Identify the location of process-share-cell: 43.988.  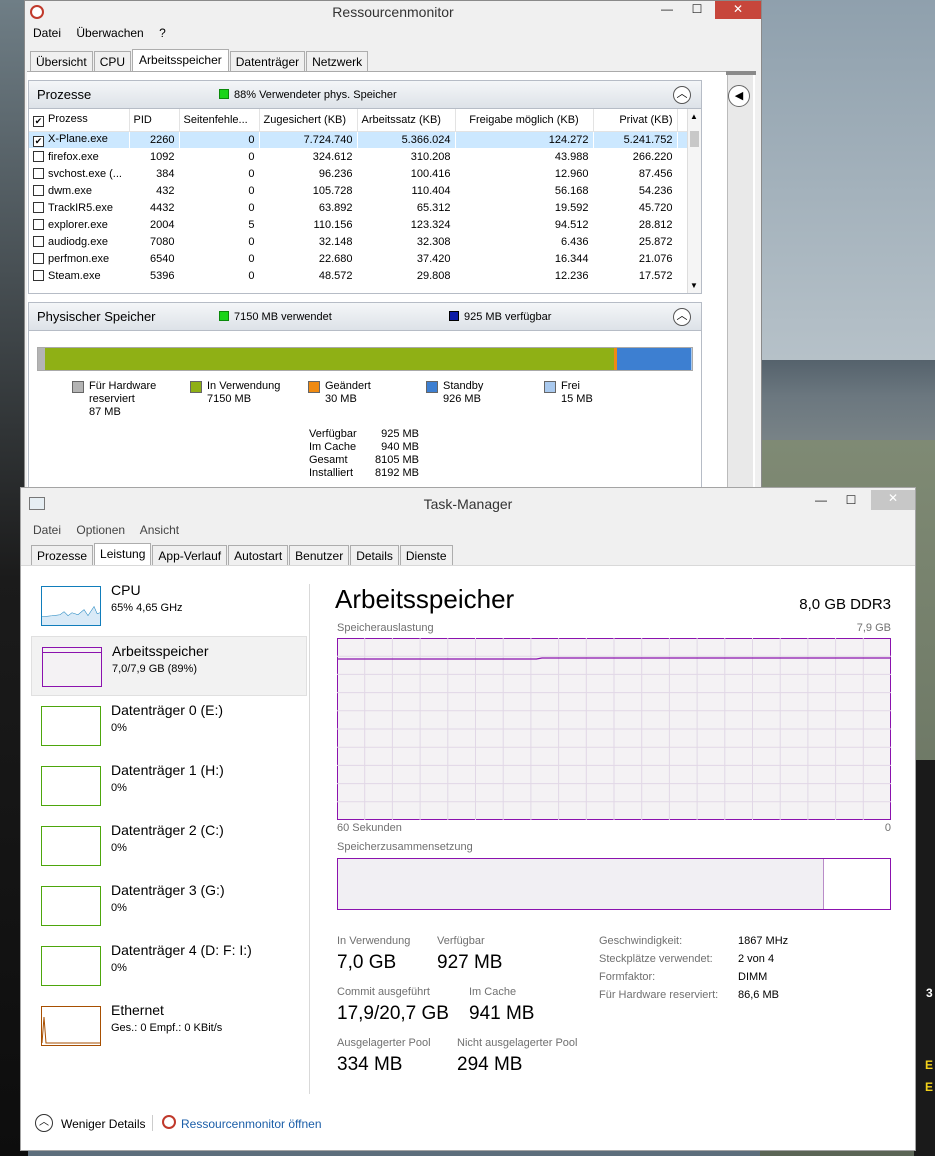
(571, 156).